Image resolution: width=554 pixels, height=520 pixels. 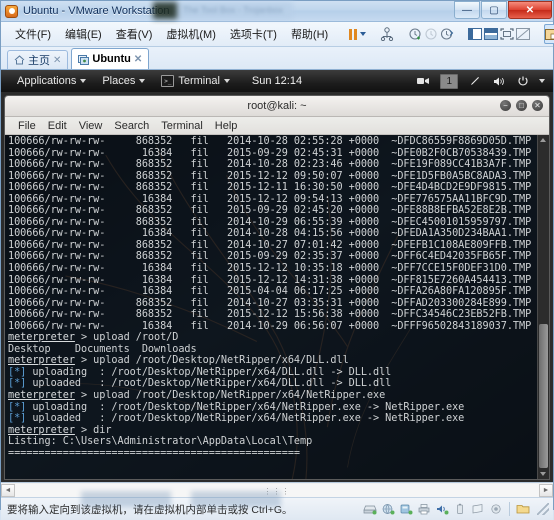 I want to click on panel-tray: 1, so click(x=480, y=81).